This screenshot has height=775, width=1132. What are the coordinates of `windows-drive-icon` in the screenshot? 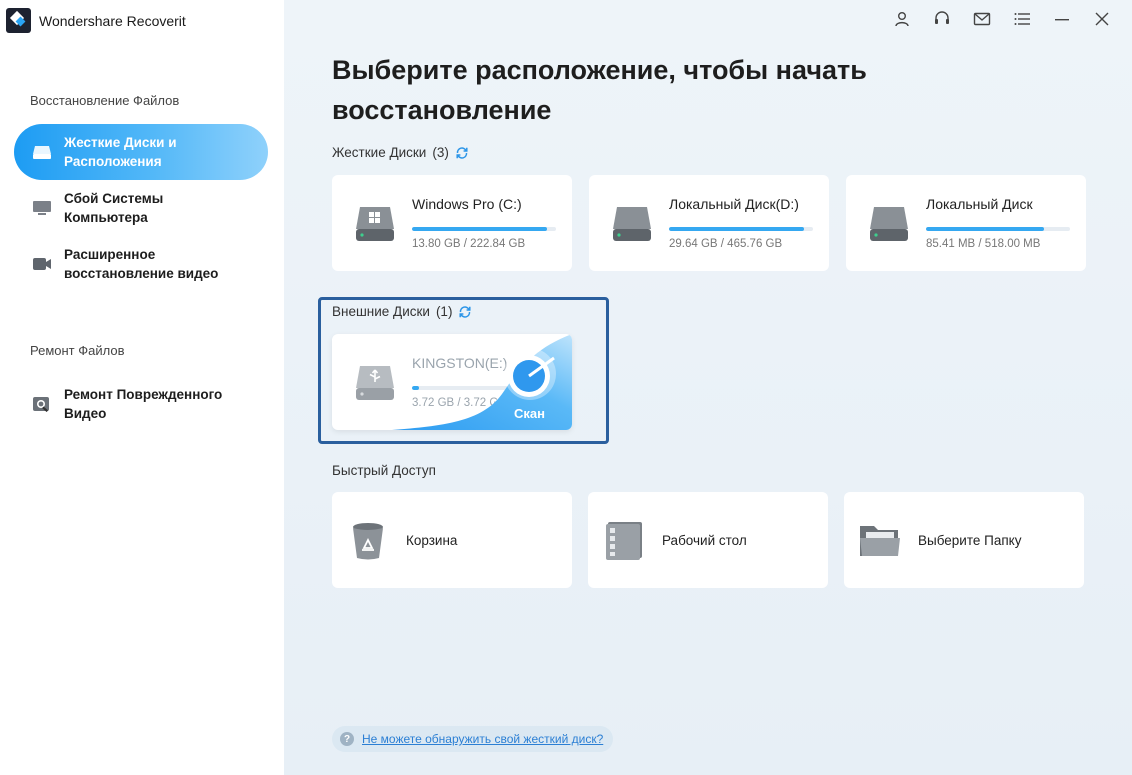 It's located at (375, 224).